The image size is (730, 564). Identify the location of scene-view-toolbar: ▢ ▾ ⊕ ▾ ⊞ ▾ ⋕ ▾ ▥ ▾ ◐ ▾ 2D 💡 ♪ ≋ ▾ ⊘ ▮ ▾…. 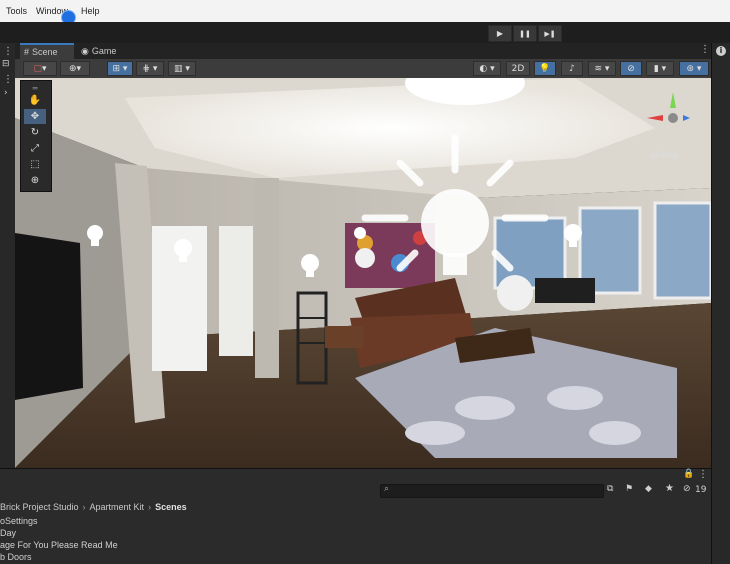
(363, 69).